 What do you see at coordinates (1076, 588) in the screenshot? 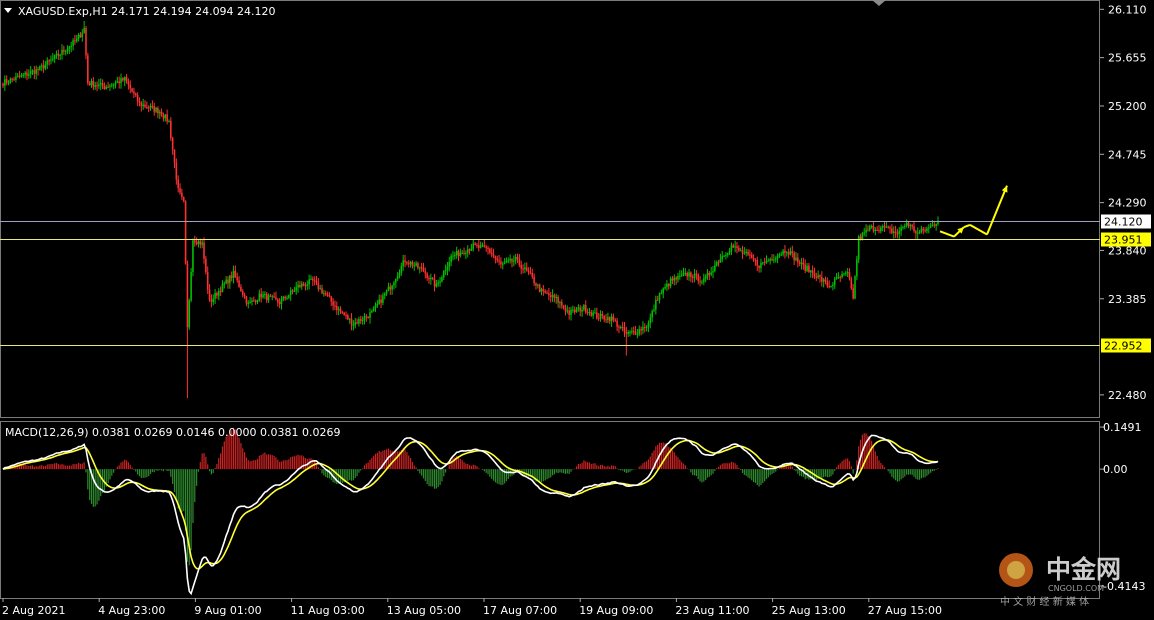
I see `watermark-domain: CNGOLD.COM` at bounding box center [1076, 588].